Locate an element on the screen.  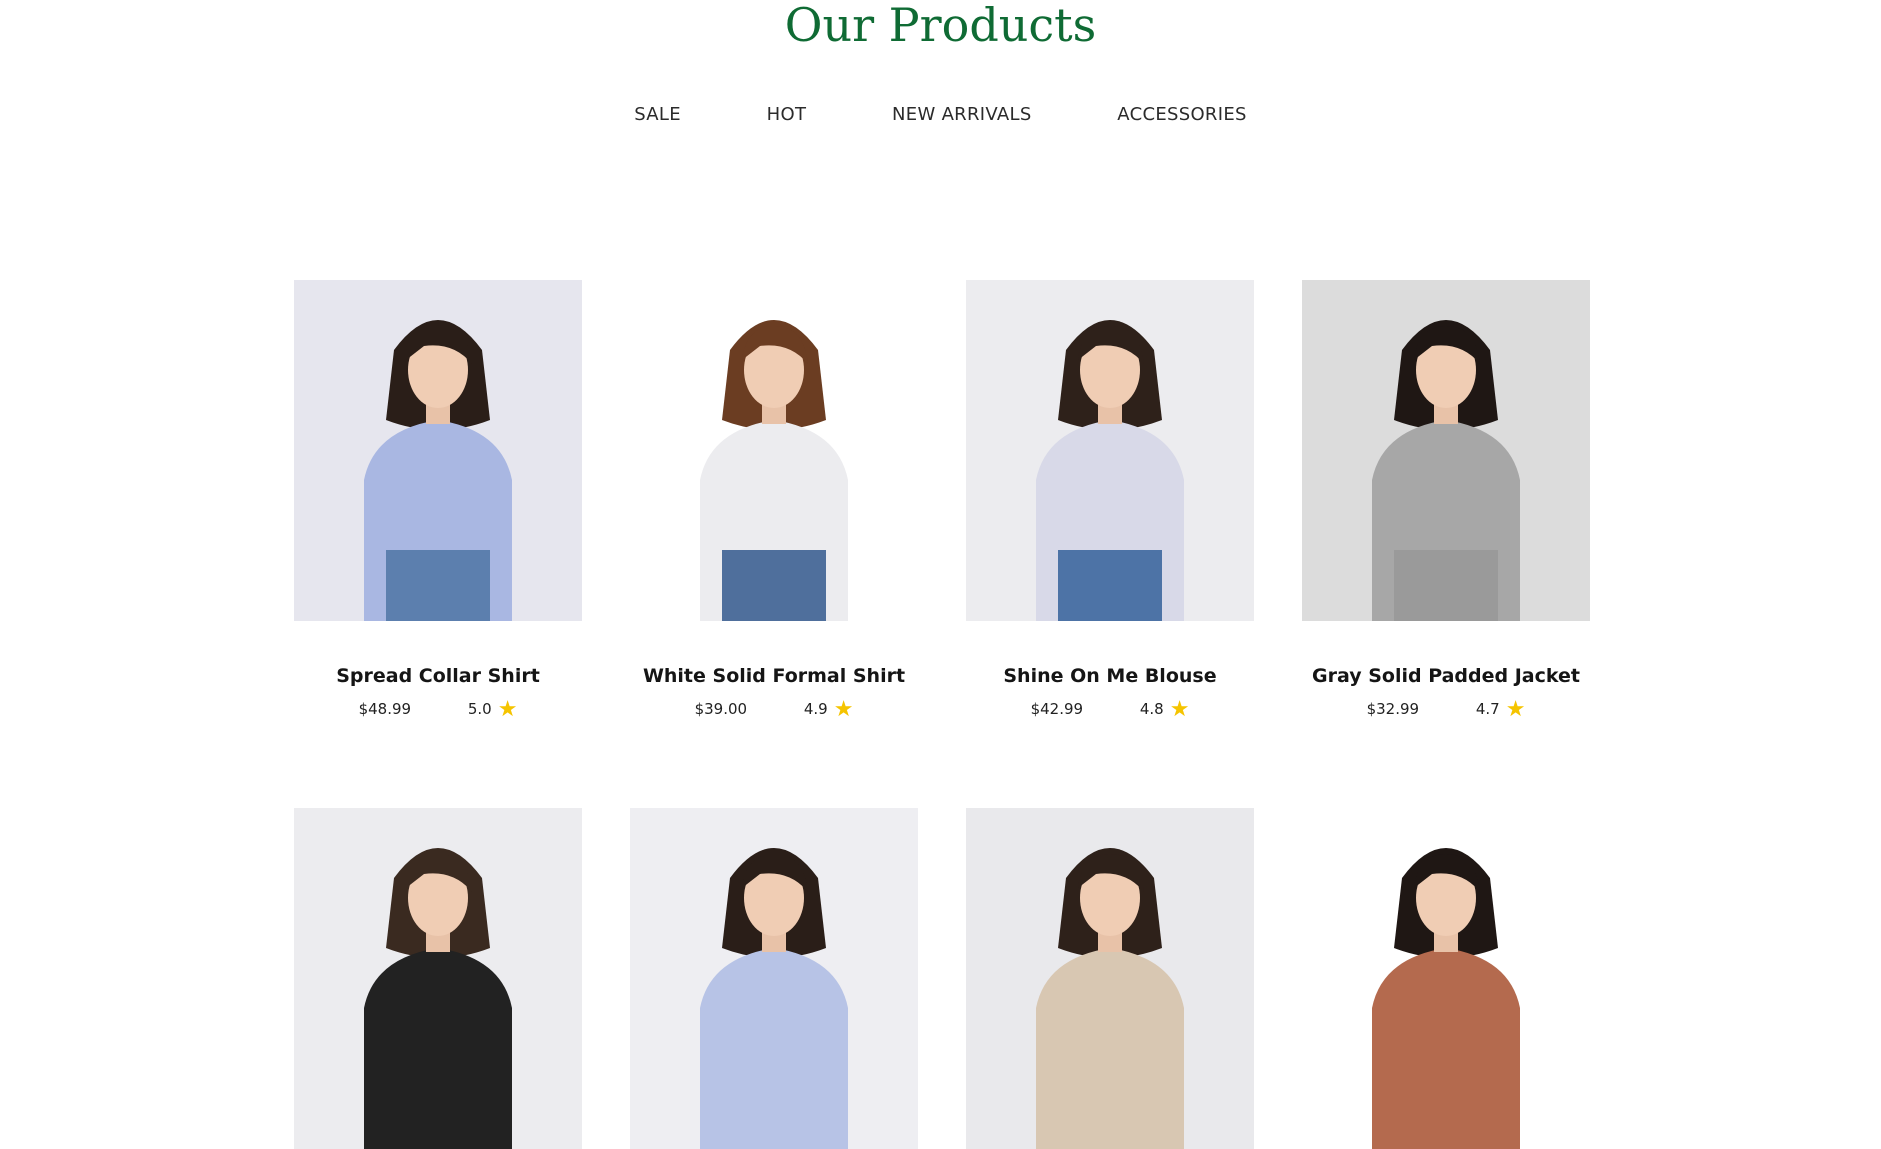
product-name: Spread Collar Shirt is located at coordinates (438, 676).